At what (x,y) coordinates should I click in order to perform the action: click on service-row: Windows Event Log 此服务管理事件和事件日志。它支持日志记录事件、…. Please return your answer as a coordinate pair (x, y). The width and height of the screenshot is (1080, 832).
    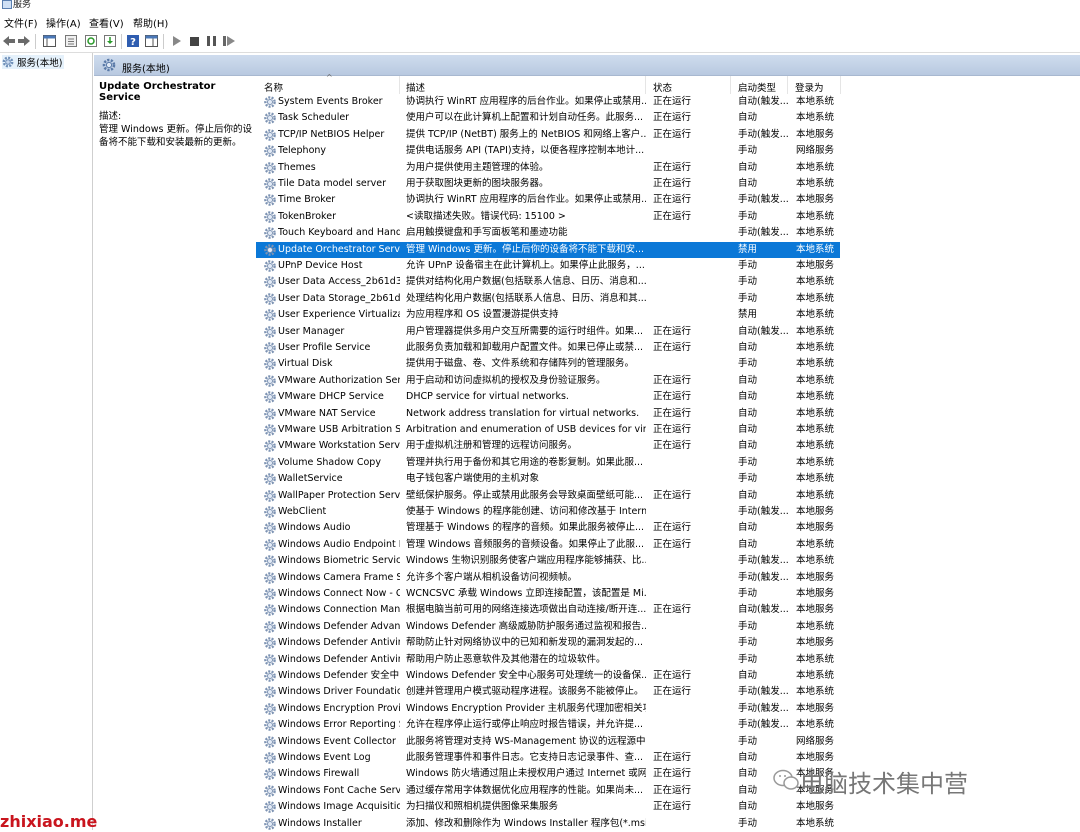
    Looking at the image, I should click on (548, 758).